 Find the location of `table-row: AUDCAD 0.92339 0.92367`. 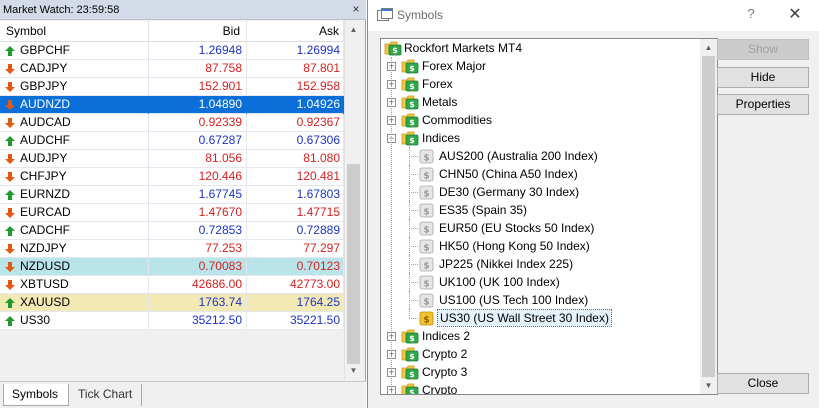

table-row: AUDCAD 0.92339 0.92367 is located at coordinates (172, 123).